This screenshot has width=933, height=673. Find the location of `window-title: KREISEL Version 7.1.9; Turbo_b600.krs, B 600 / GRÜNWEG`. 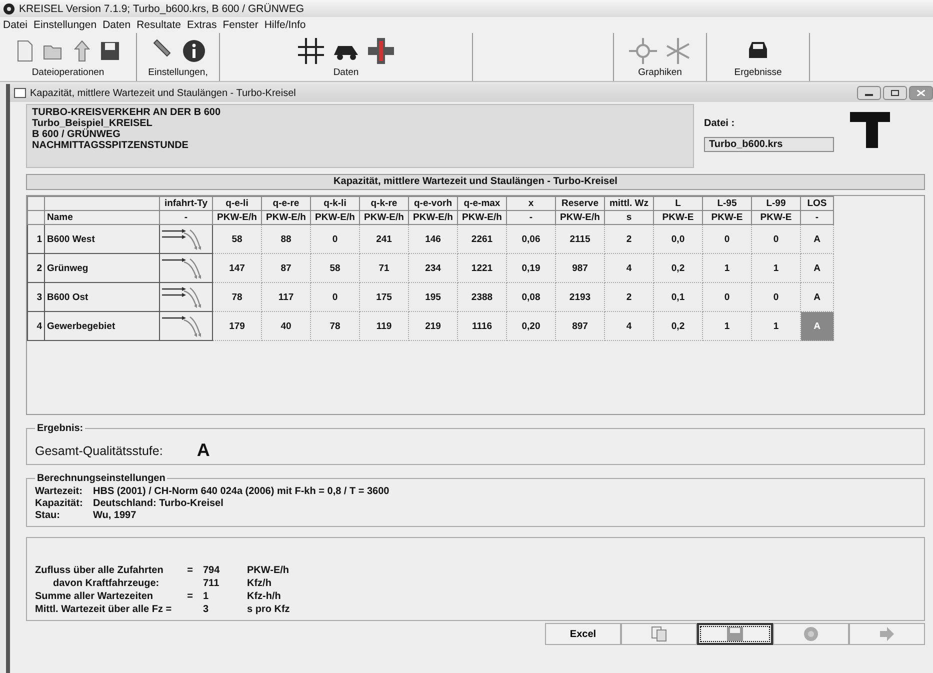

window-title: KREISEL Version 7.1.9; Turbo_b600.krs, B 600 / GRÜNWEG is located at coordinates (161, 8).